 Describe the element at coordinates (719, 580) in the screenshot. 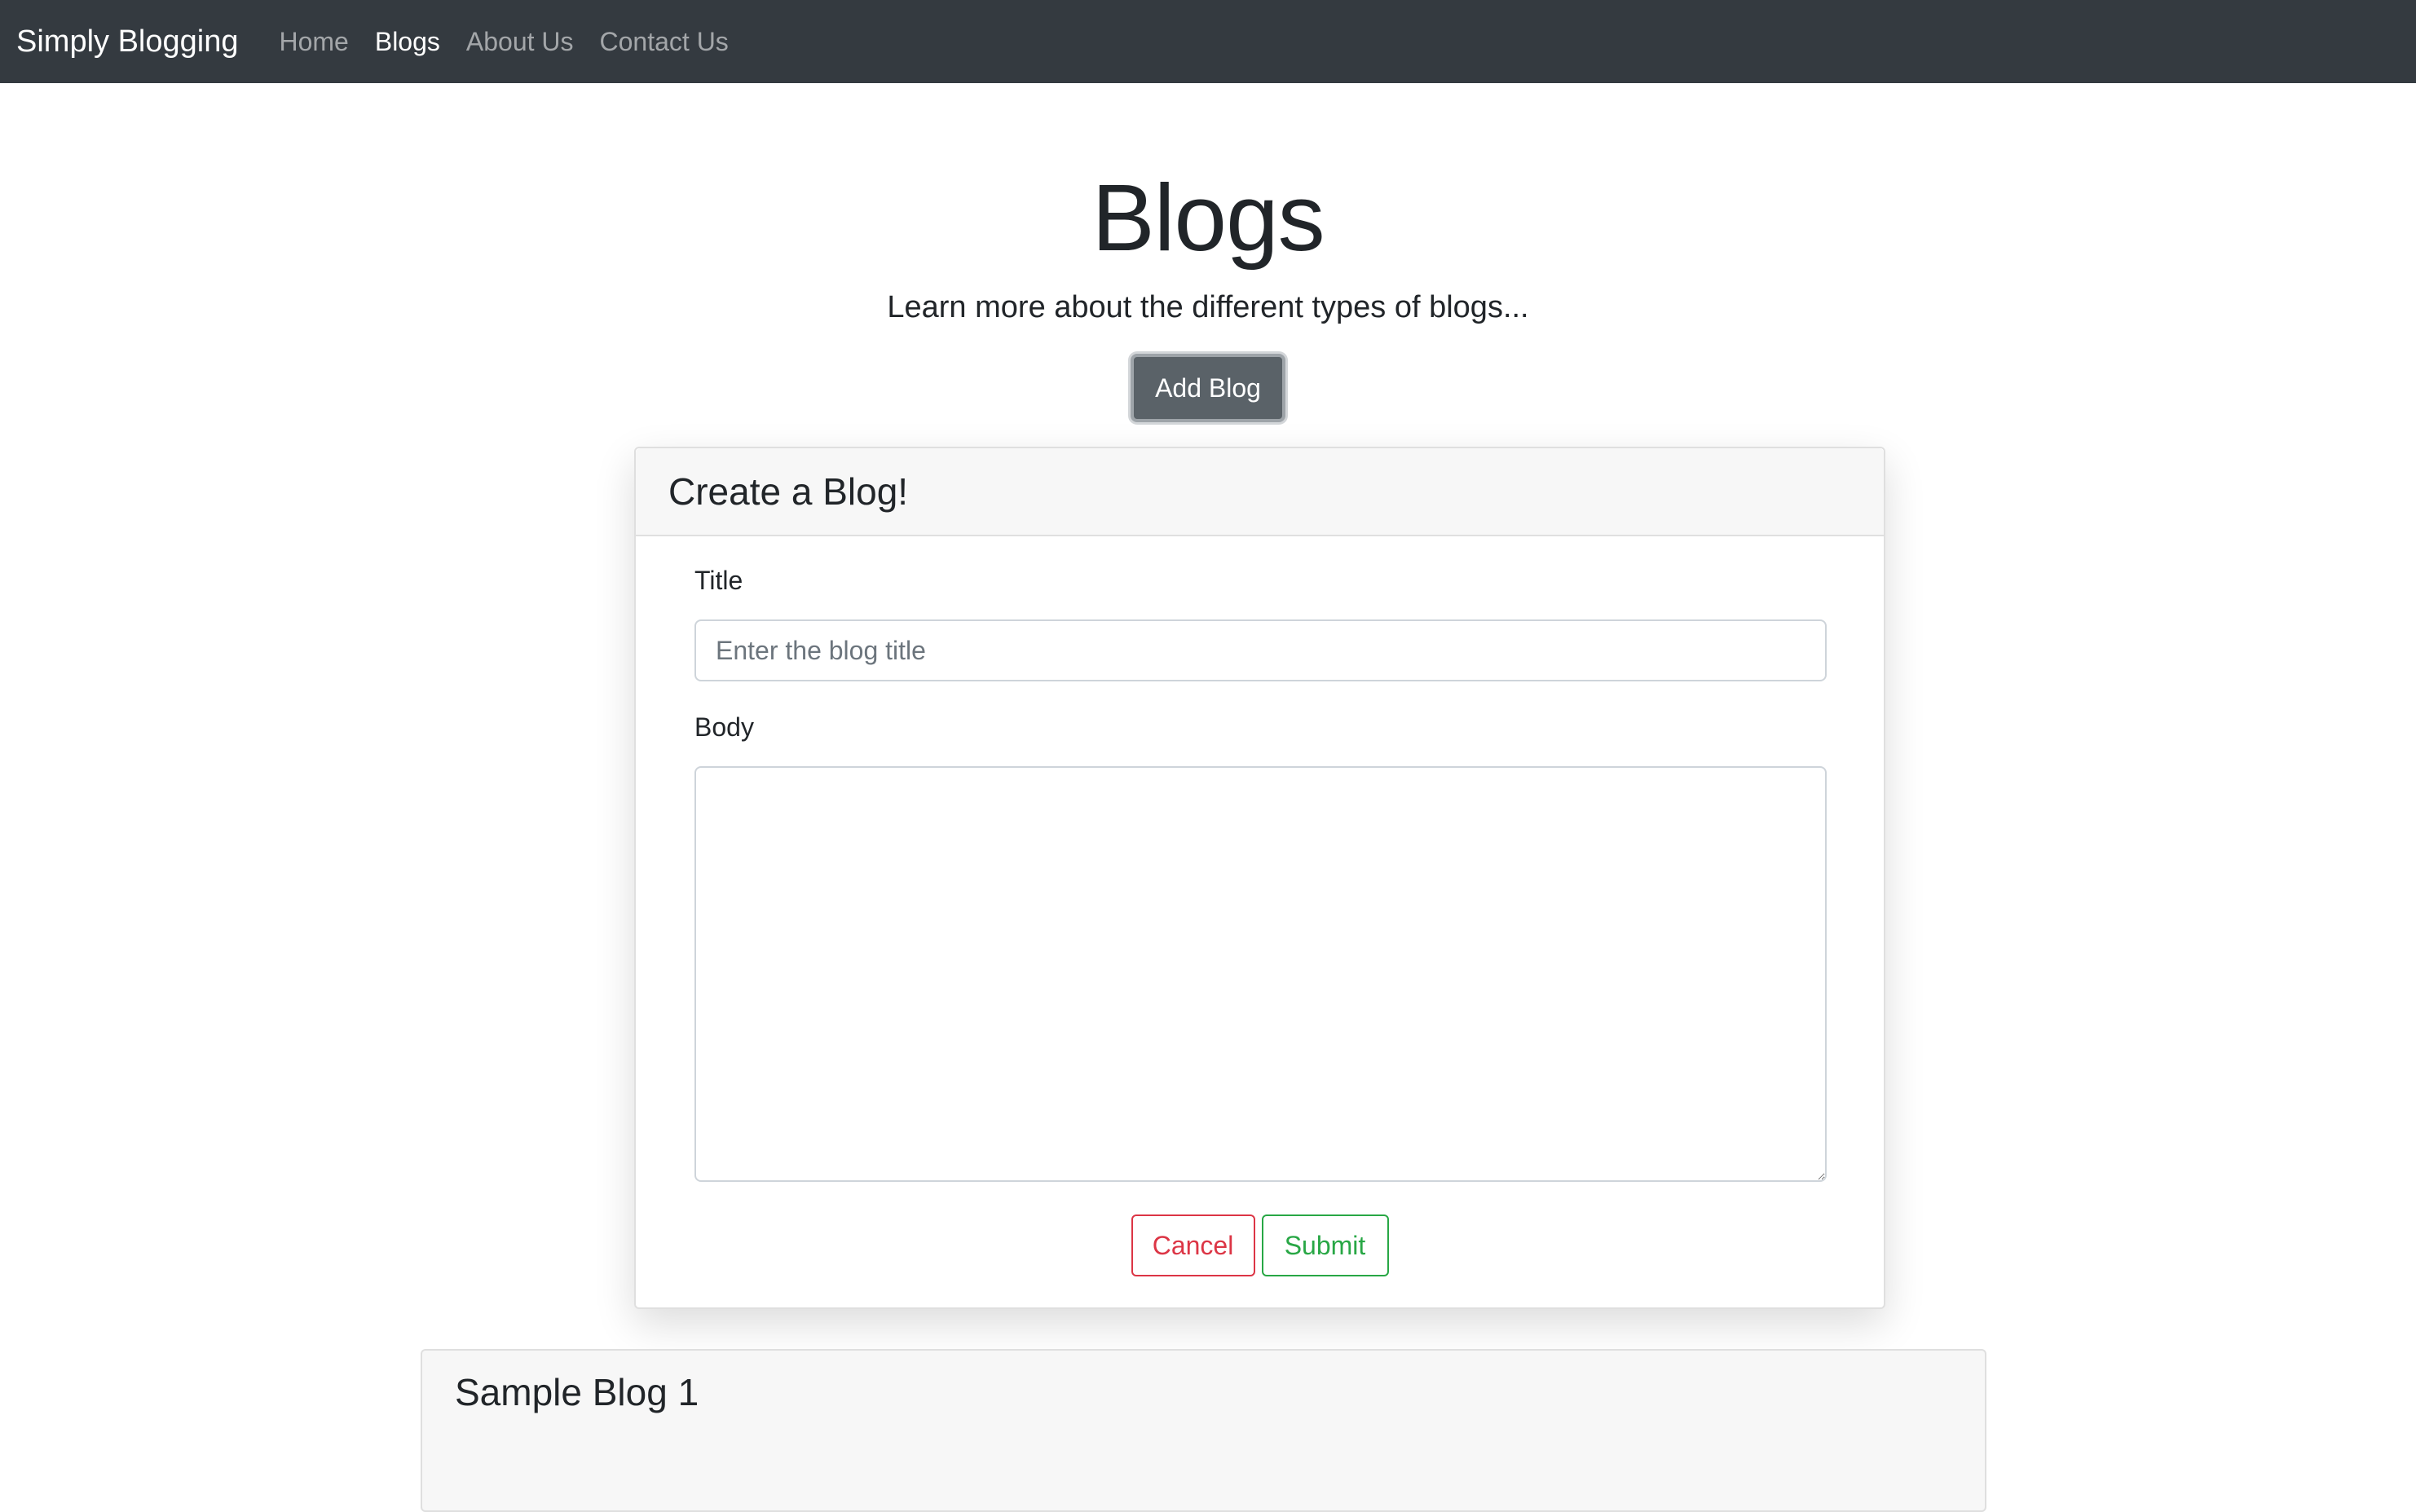

I see `title-label: Title` at that location.